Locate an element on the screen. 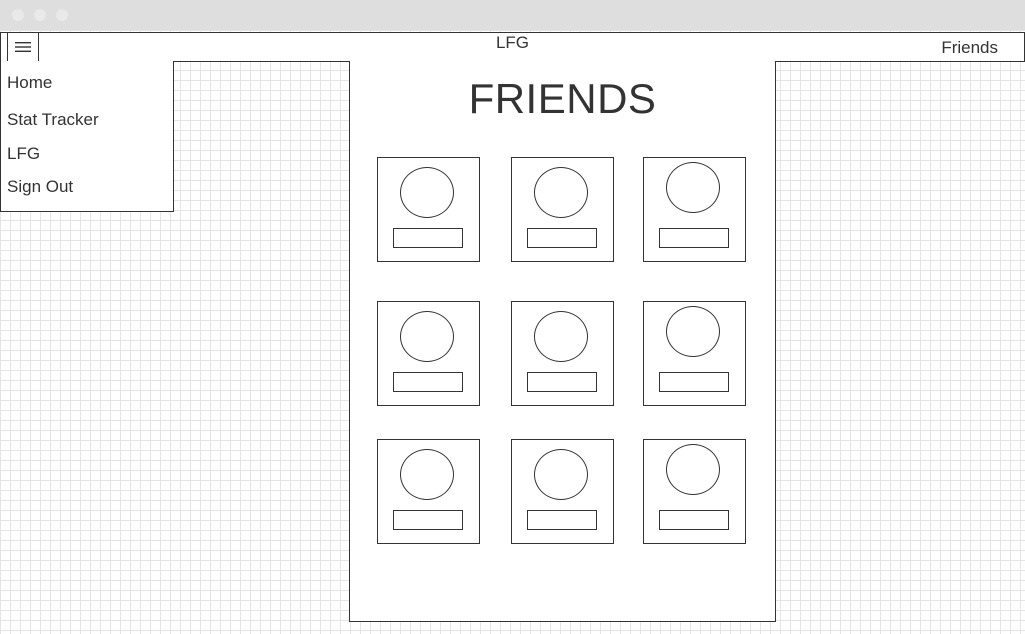 The height and width of the screenshot is (634, 1025). window-close-dot is located at coordinates (18, 15).